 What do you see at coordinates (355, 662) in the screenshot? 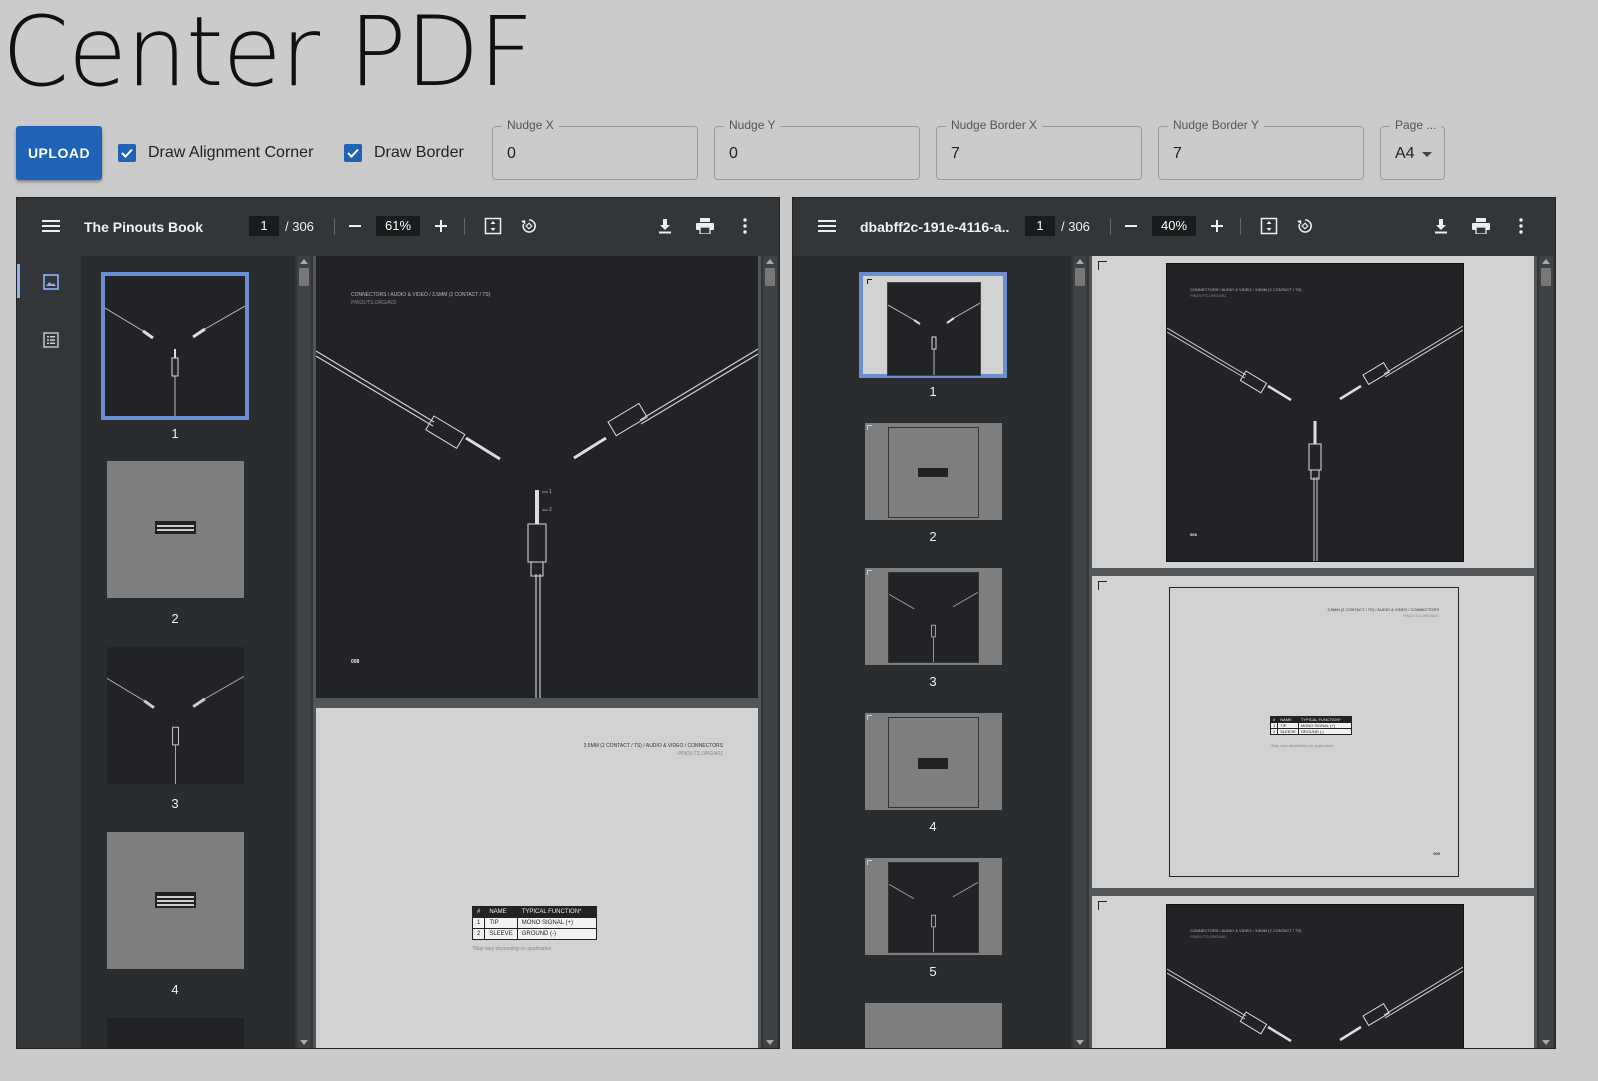
I see `page-number-text: 008` at bounding box center [355, 662].